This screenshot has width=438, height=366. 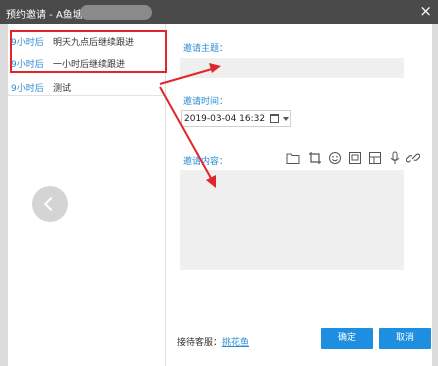 I want to click on redacted-mask, so click(x=116, y=12).